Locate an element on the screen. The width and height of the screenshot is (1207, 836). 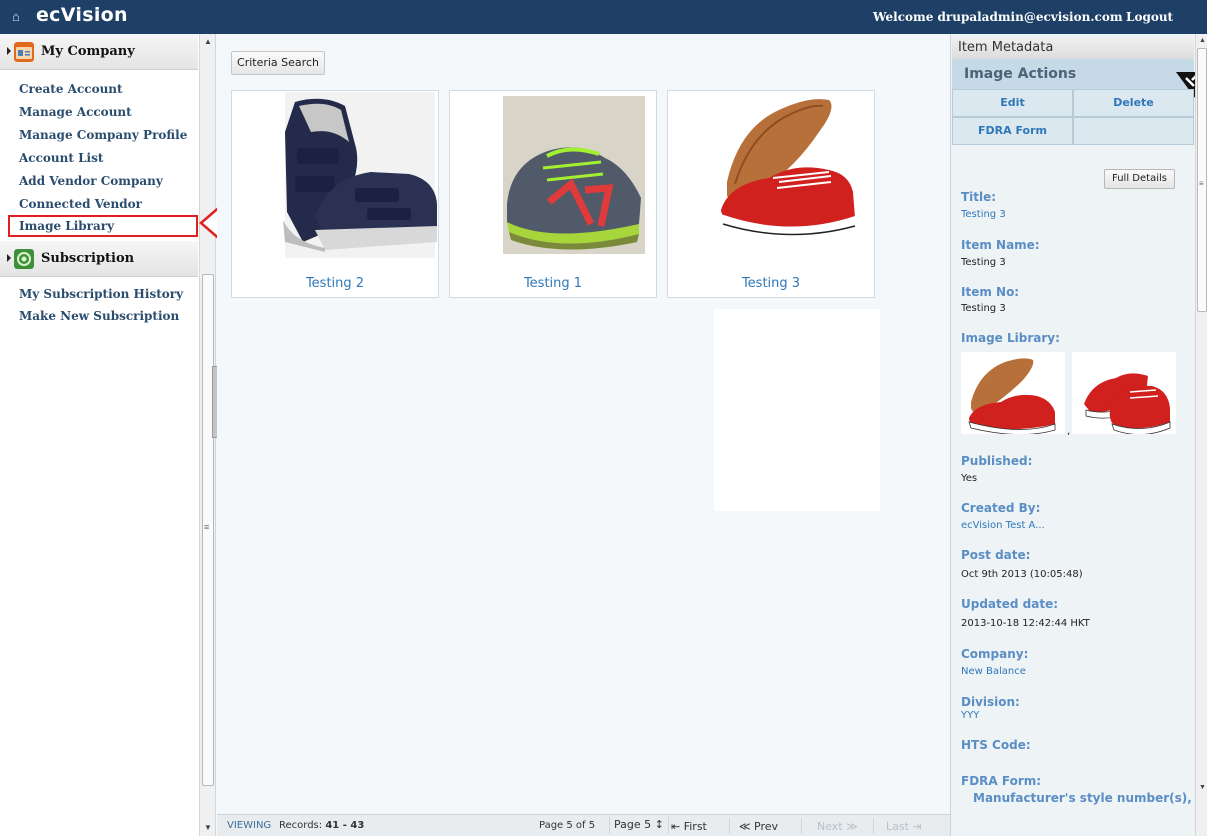
company-label: Company: is located at coordinates (995, 654).